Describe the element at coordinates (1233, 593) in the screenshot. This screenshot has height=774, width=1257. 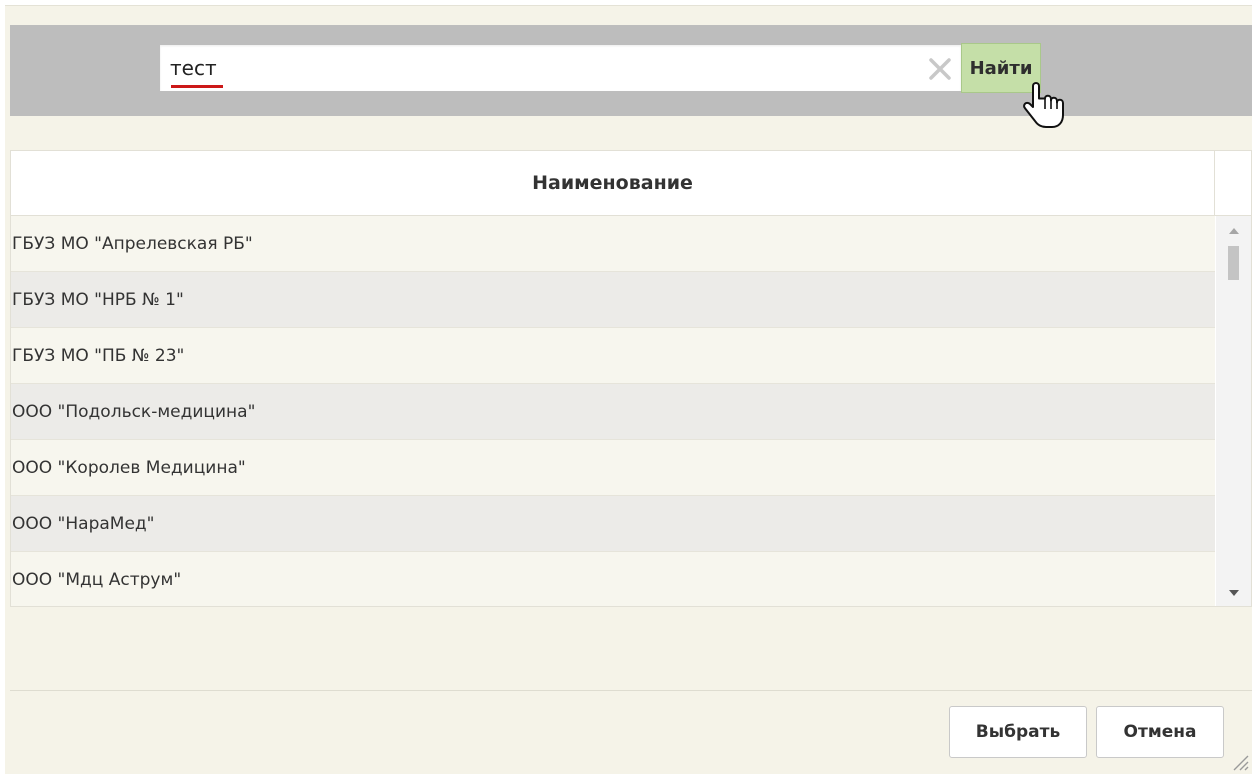
I see `scroll-down-arrow-icon` at that location.